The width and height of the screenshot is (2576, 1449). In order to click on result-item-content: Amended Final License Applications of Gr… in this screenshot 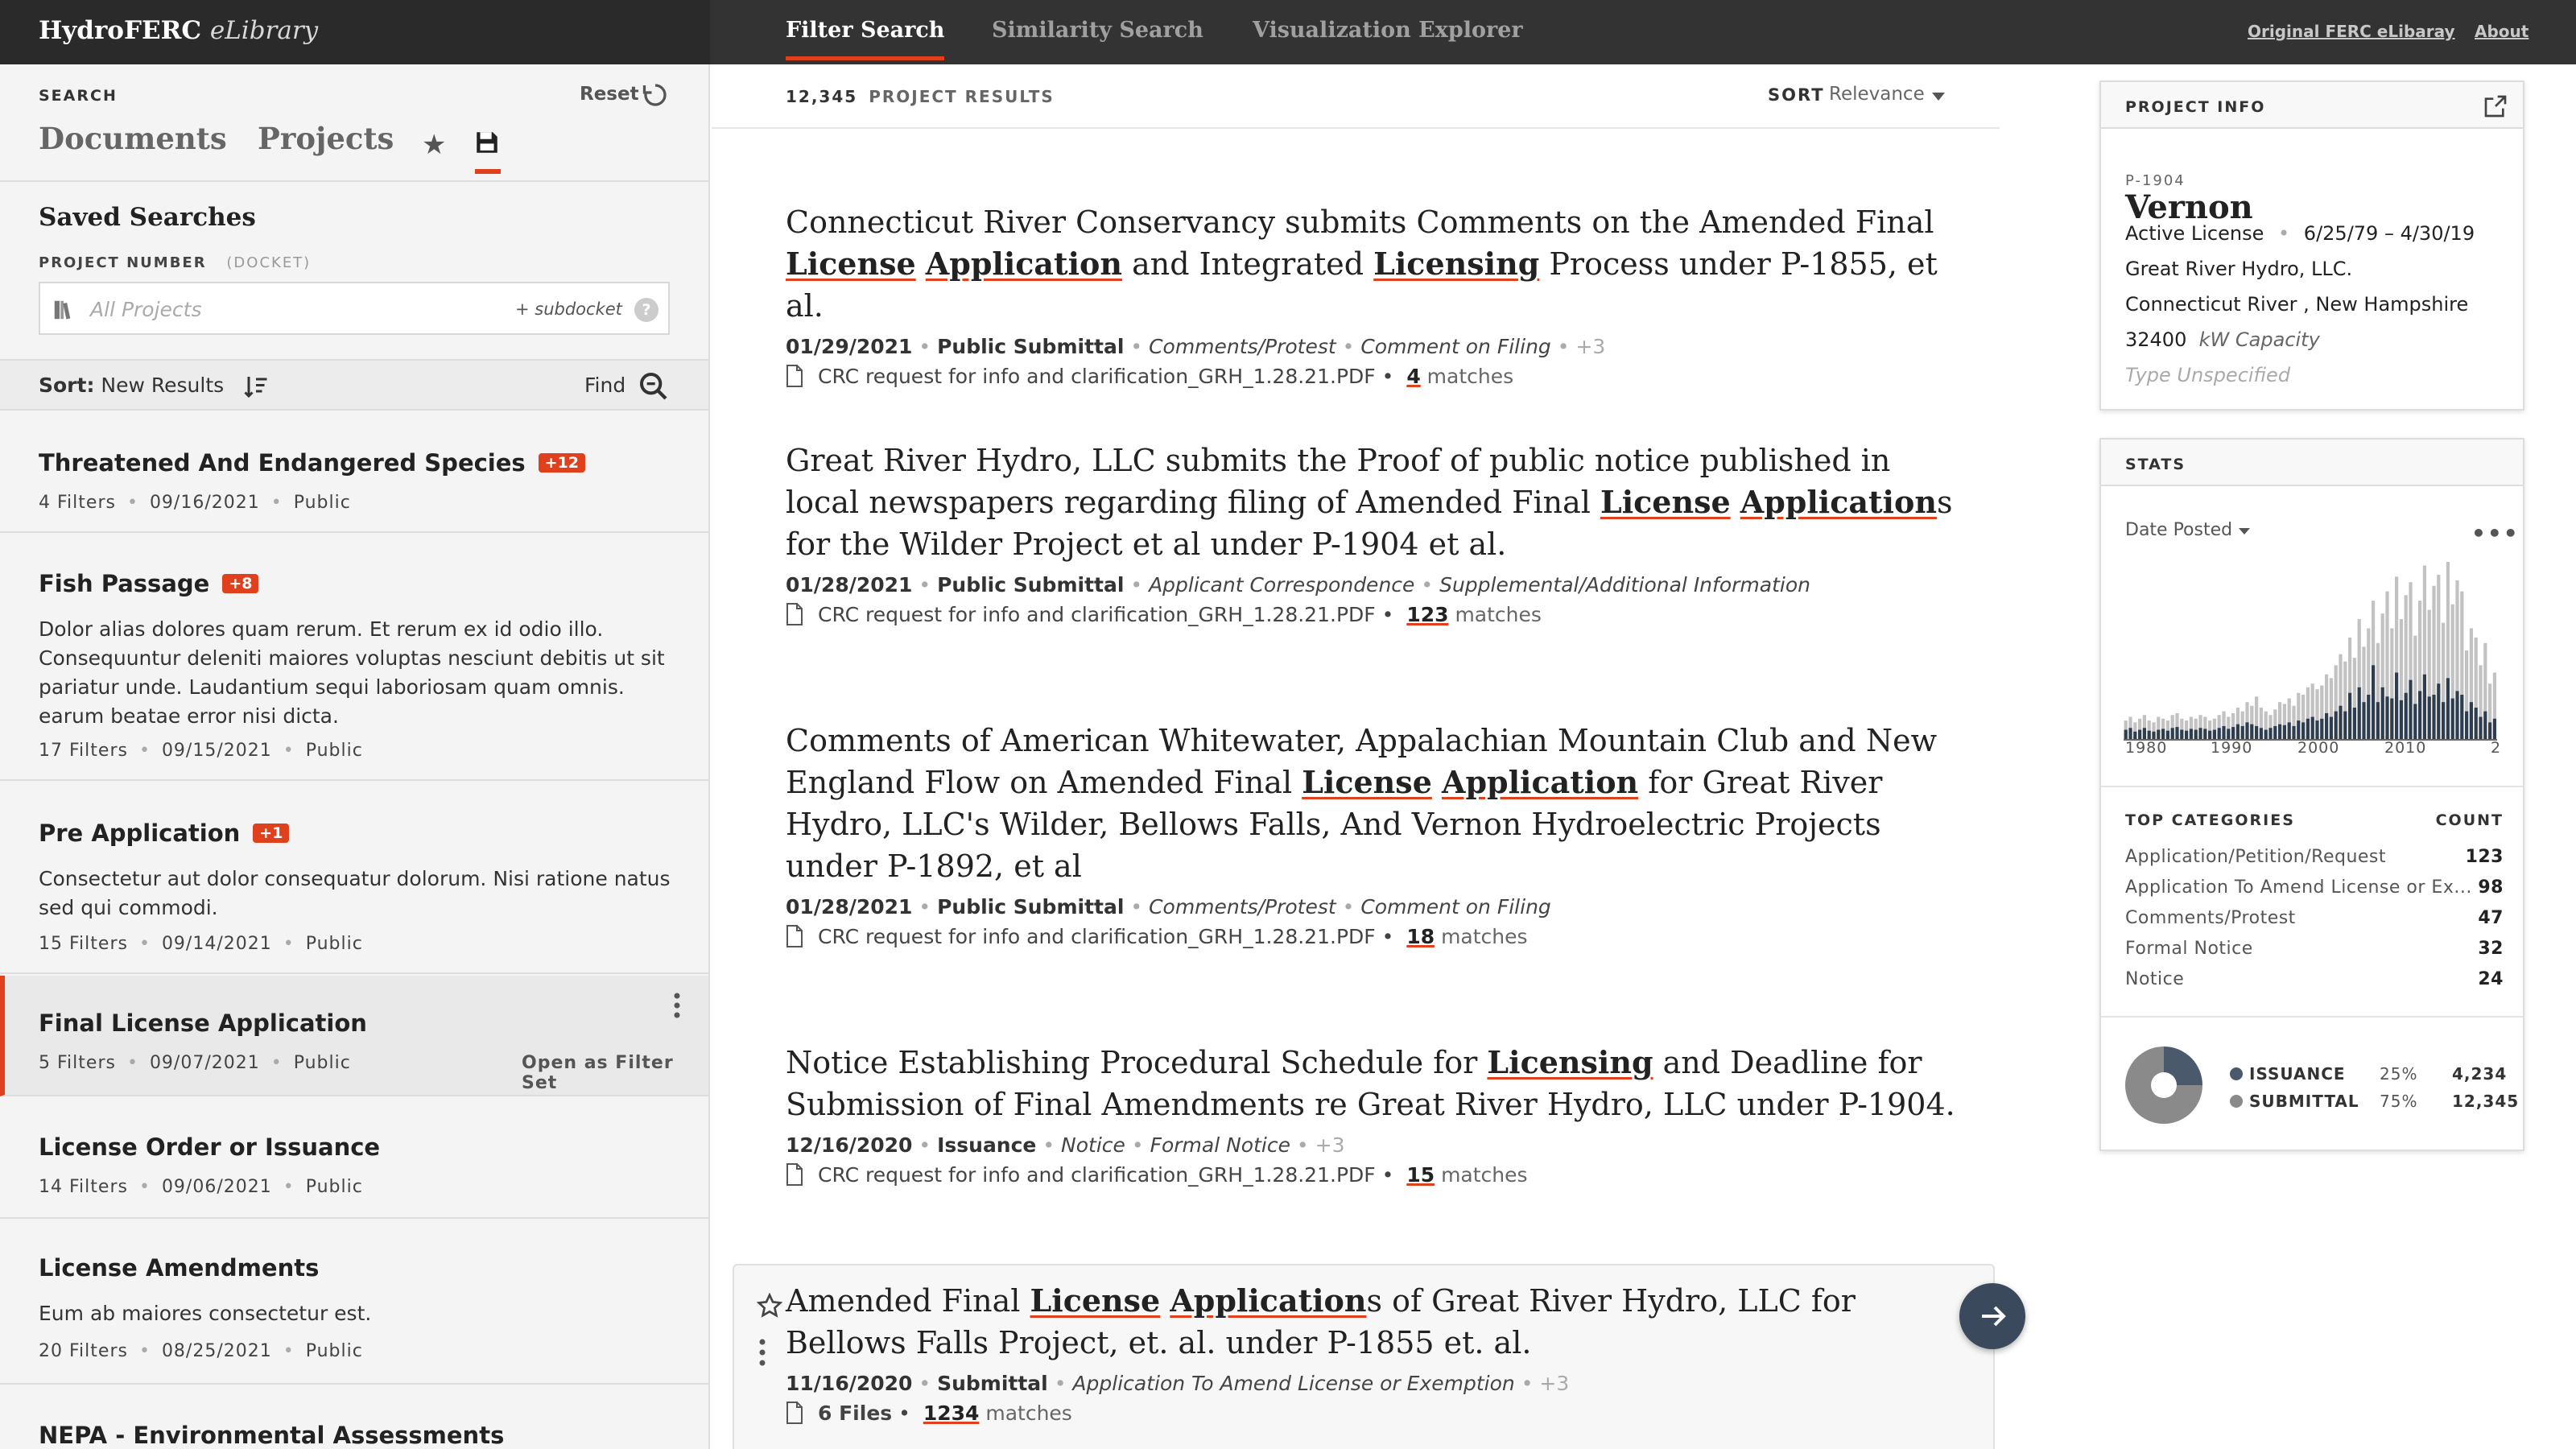, I will do `click(1373, 1352)`.